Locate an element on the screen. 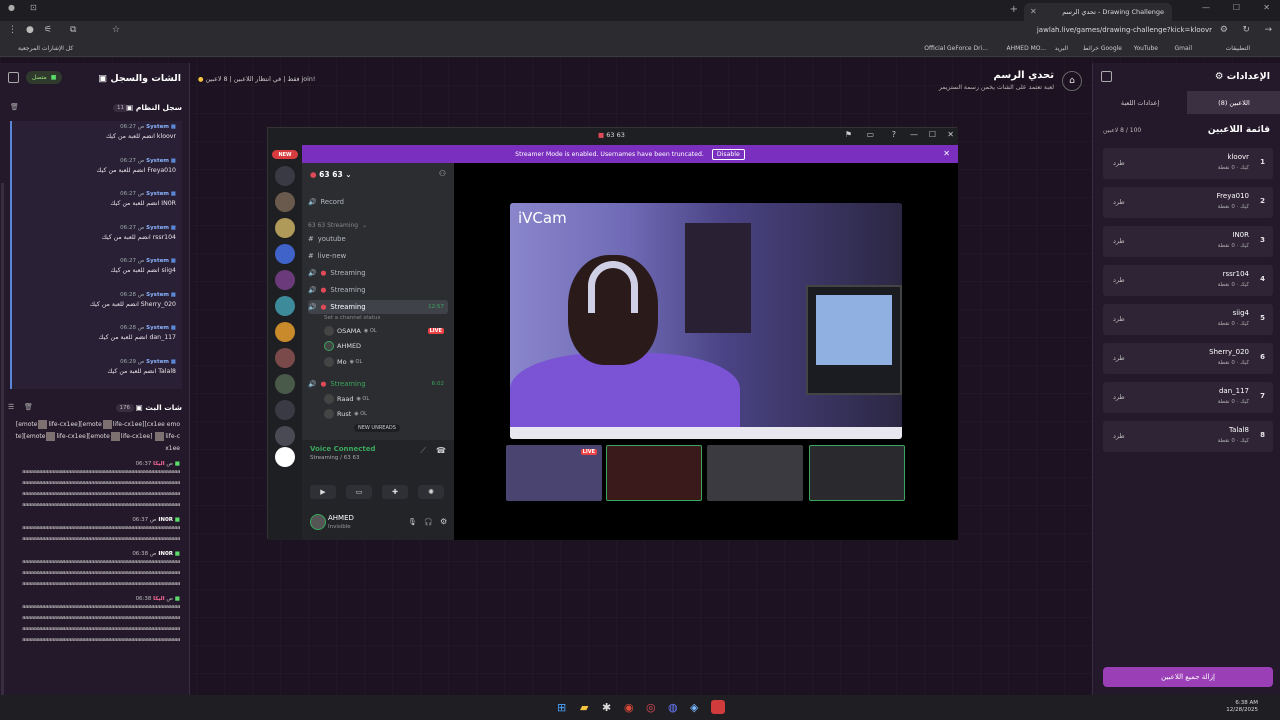 The height and width of the screenshot is (720, 1280). tab-drawing-challenge: ✕ تحدي الرسم - Drawing Challenge is located at coordinates (1098, 12).